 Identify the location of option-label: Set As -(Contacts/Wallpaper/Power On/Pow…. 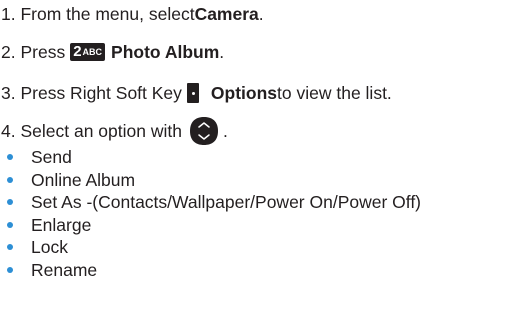
(226, 202).